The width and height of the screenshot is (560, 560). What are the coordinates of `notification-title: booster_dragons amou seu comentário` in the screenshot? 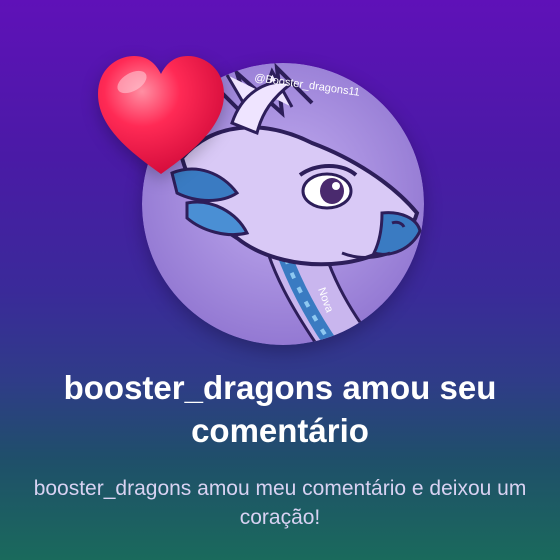 It's located at (280, 409).